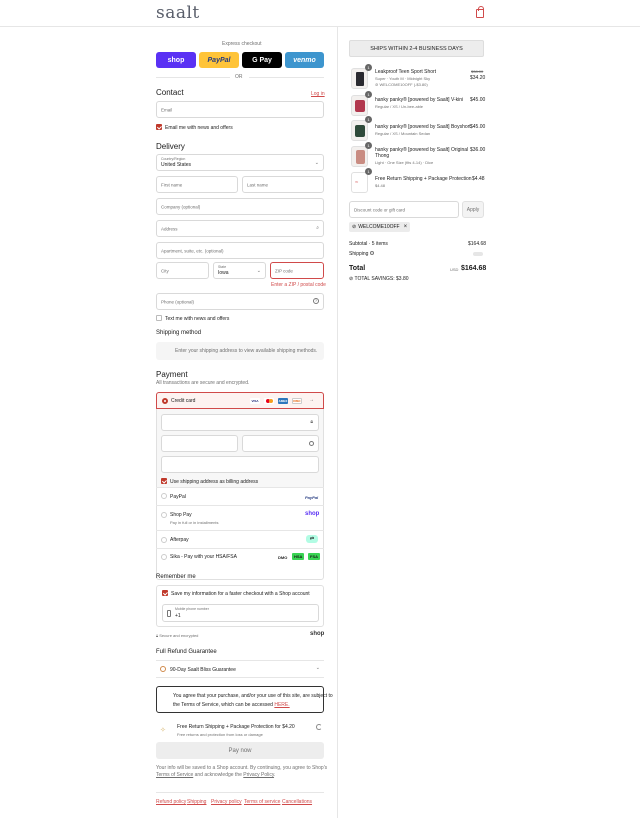  What do you see at coordinates (170, 146) in the screenshot?
I see `delivery-heading: Delivery` at bounding box center [170, 146].